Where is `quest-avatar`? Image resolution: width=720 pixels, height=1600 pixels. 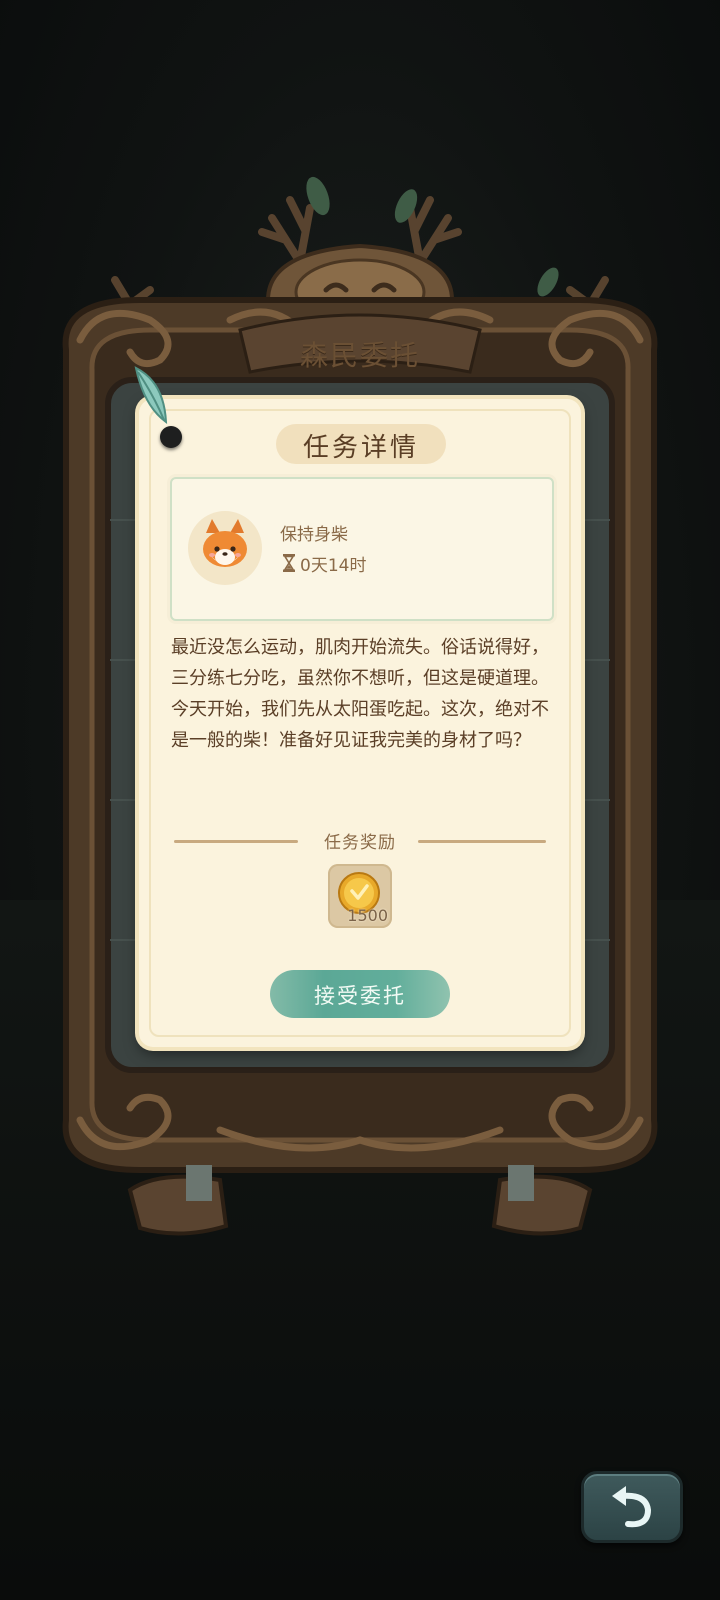
quest-avatar is located at coordinates (225, 548).